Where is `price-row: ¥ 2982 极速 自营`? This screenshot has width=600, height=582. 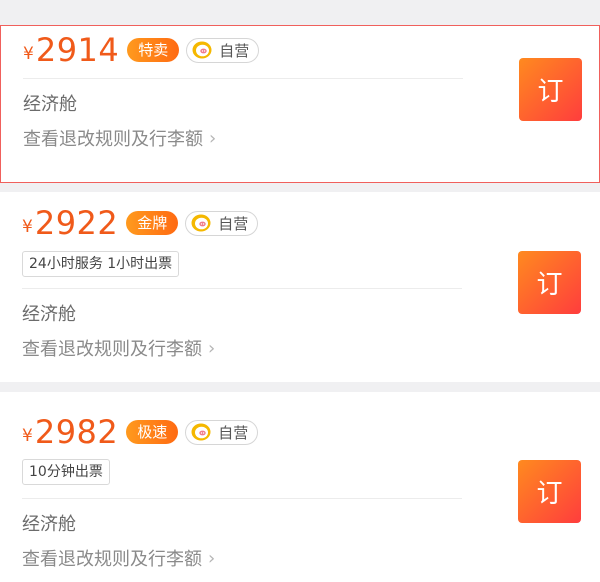
price-row: ¥ 2982 极速 自营 is located at coordinates (140, 432).